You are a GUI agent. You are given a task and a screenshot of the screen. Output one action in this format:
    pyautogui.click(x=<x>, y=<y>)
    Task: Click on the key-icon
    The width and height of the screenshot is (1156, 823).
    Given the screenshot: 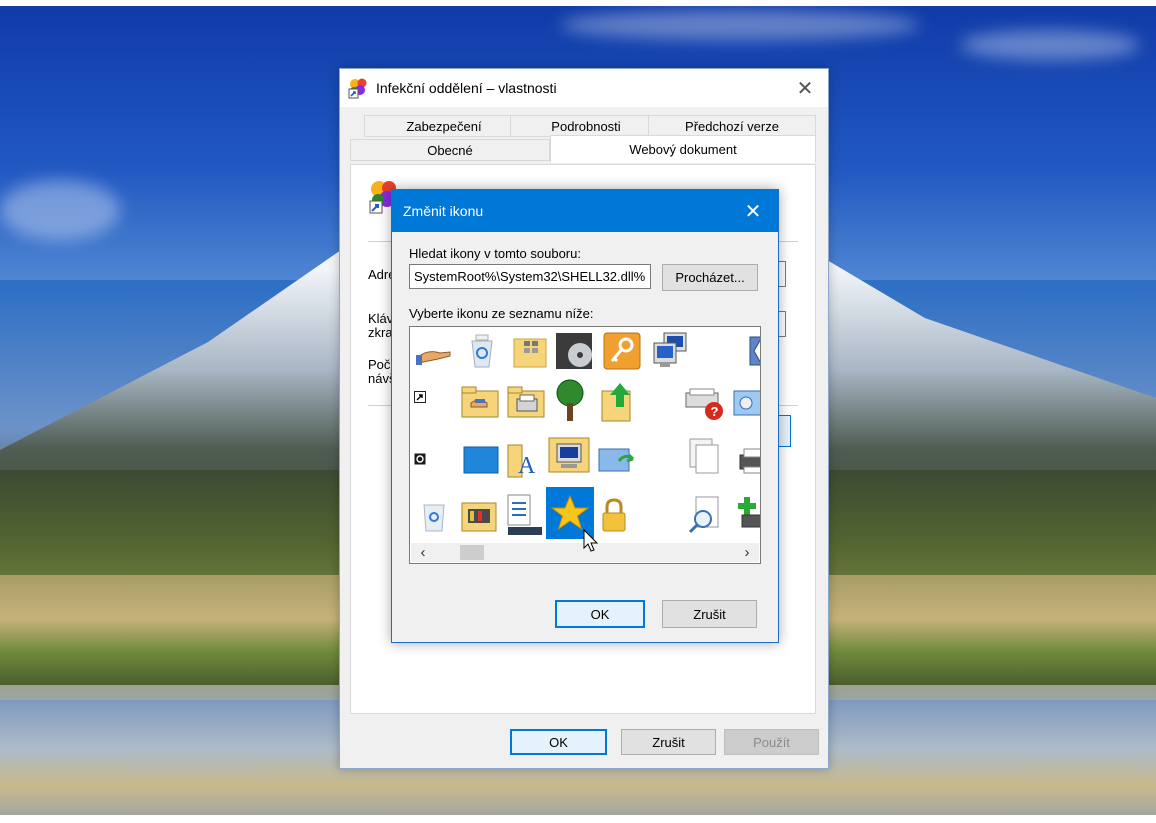 What is the action you would take?
    pyautogui.click(x=622, y=351)
    